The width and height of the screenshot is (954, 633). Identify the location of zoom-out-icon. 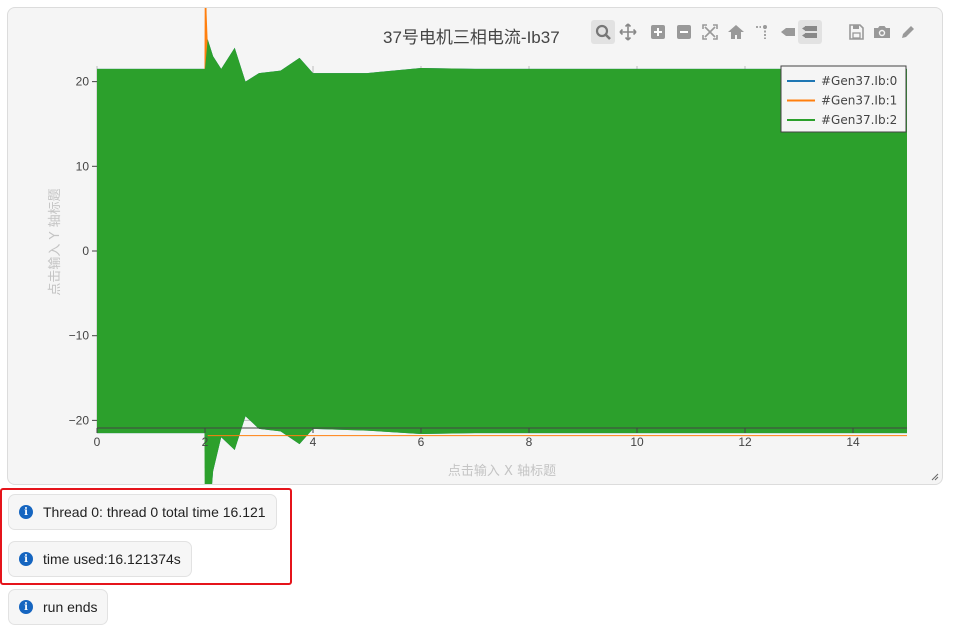
(684, 32).